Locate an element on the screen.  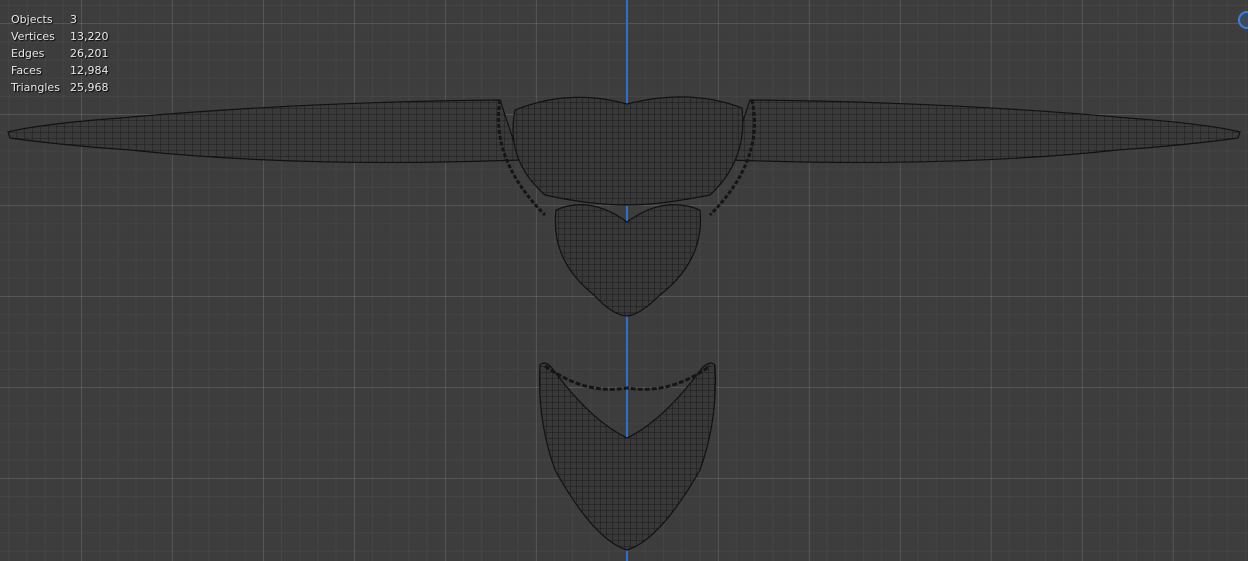
stat-edges: Edges 26,201 is located at coordinates (60, 53).